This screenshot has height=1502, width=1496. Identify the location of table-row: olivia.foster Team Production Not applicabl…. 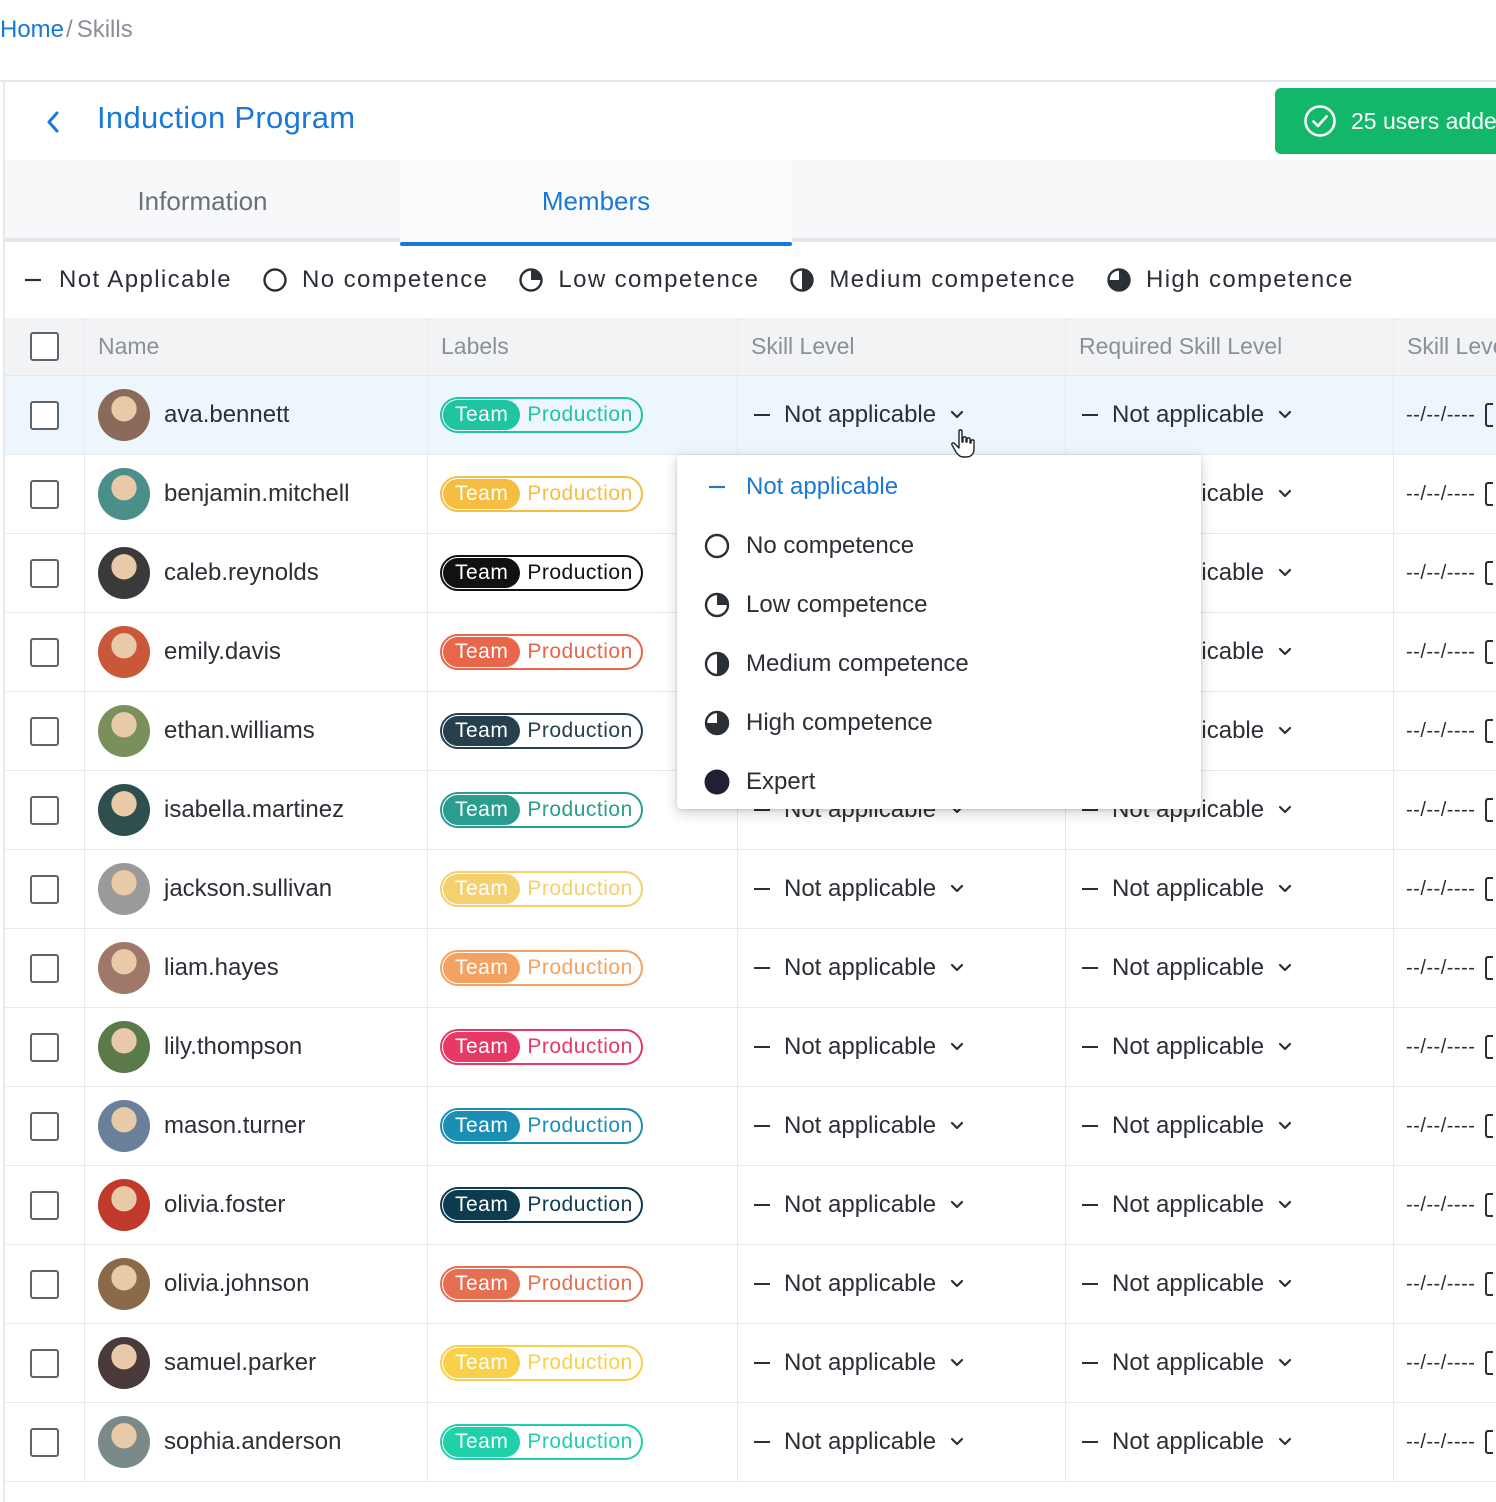
(750, 1205).